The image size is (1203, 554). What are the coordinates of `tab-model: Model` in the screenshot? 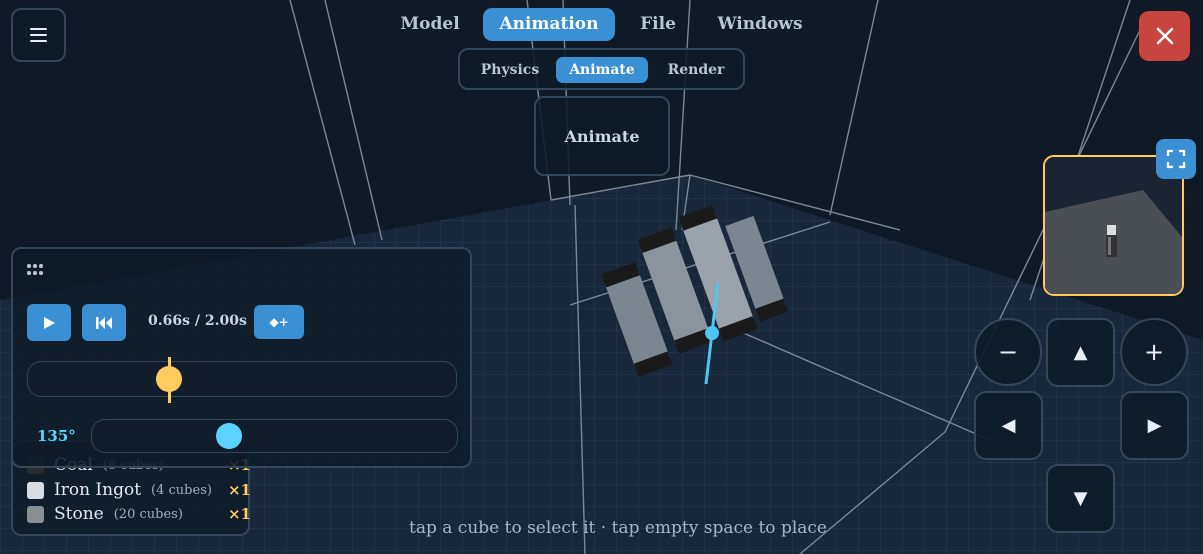 It's located at (430, 24).